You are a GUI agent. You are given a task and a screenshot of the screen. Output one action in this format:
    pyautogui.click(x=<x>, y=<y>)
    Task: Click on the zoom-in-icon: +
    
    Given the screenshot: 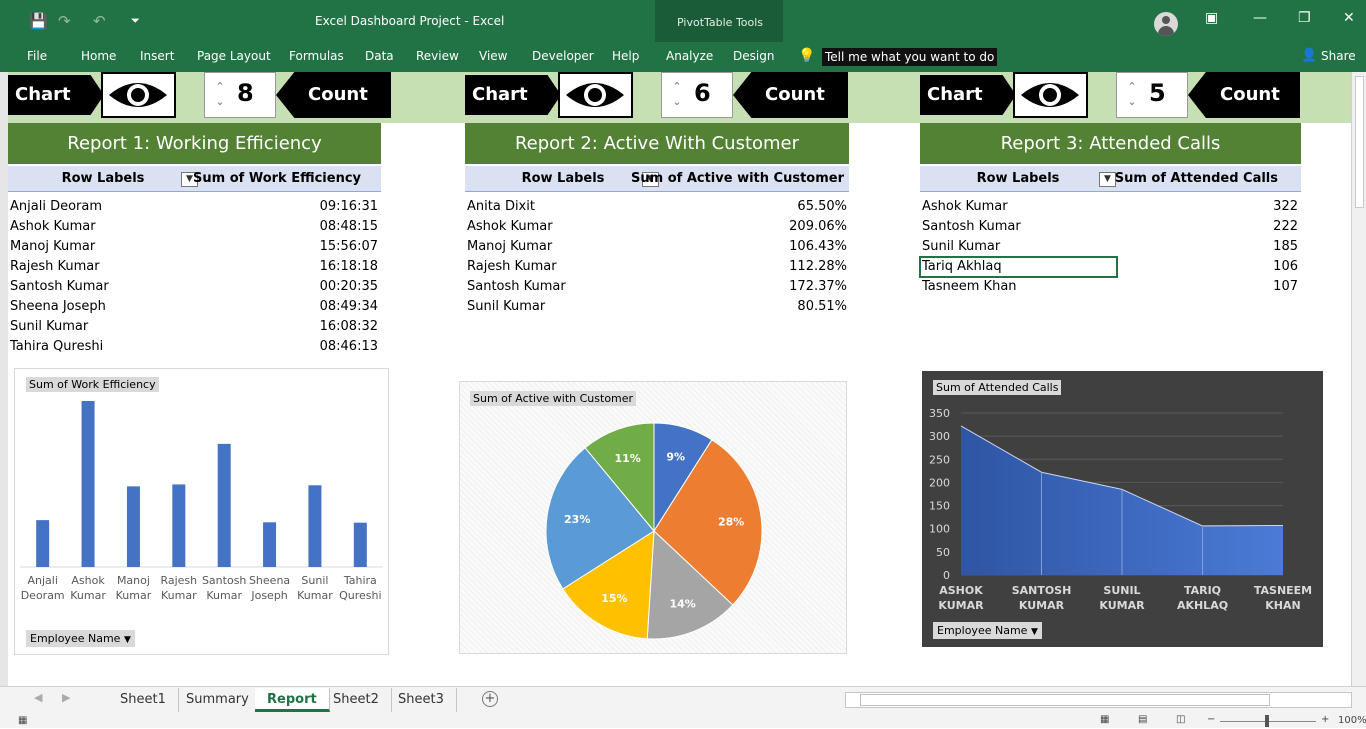 What is the action you would take?
    pyautogui.click(x=1325, y=719)
    